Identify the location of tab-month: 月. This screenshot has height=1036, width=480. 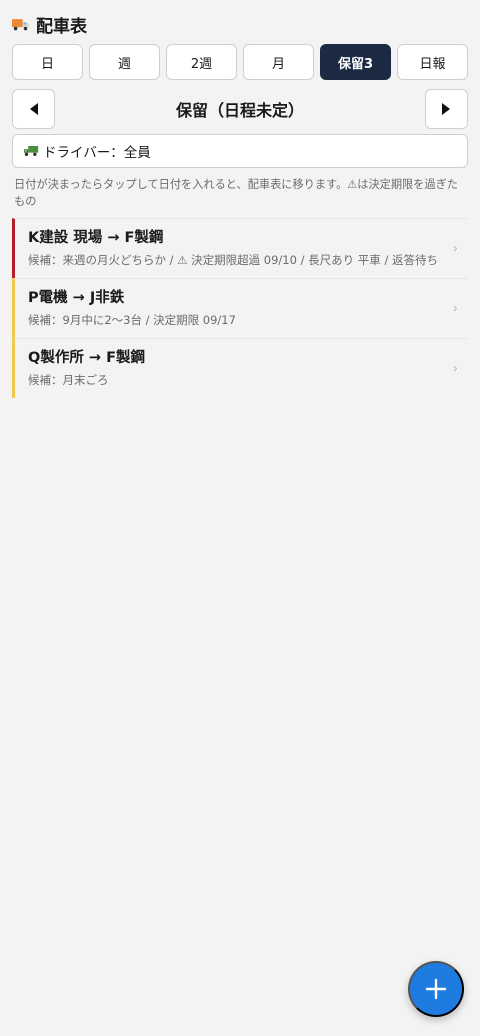
(278, 62).